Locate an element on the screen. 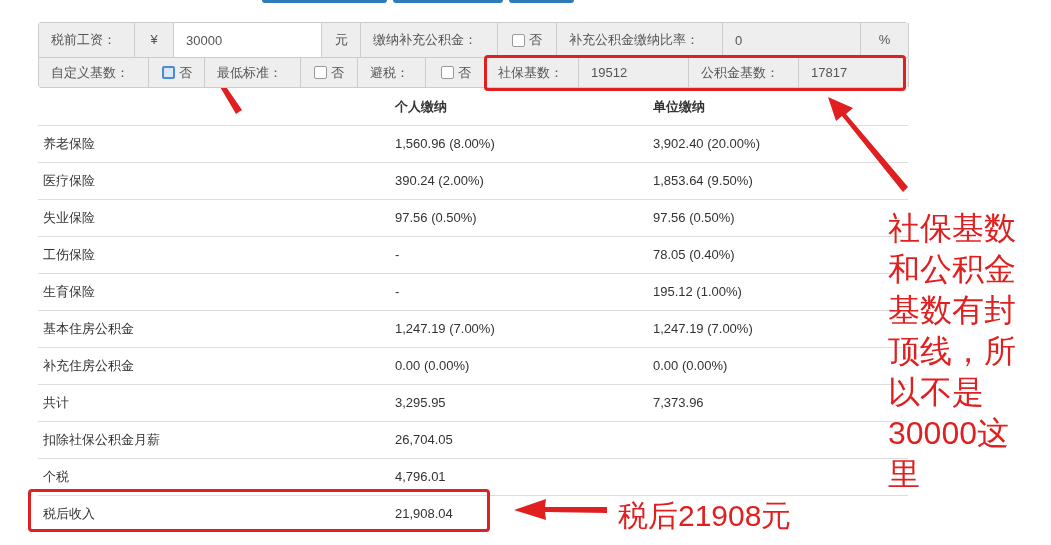 Image resolution: width=1051 pixels, height=545 pixels. field-label: 公积金基数： is located at coordinates (744, 72).